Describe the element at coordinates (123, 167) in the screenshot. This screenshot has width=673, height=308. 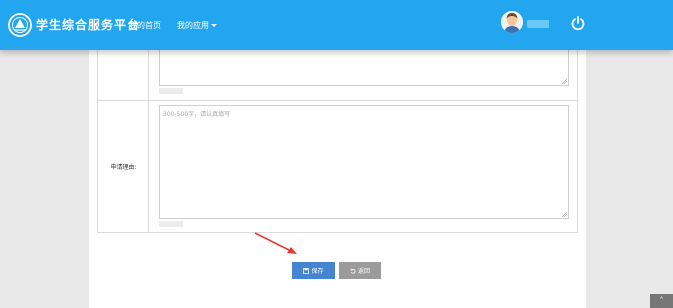
I see `reason-label: 申请理由:` at that location.